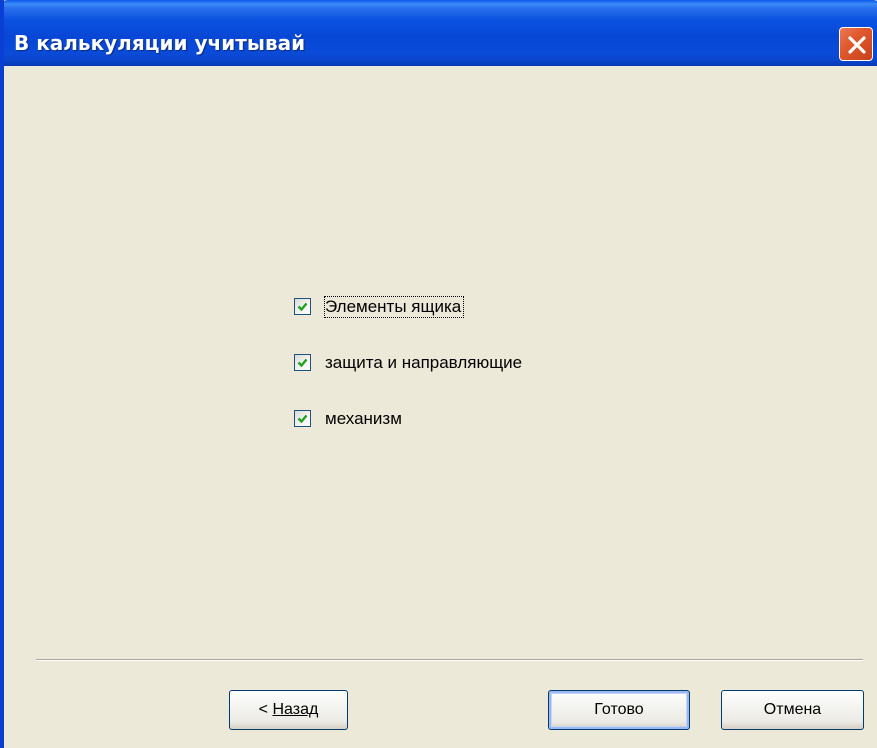  Describe the element at coordinates (295, 709) in the screenshot. I see `back-button-label: Назад` at that location.